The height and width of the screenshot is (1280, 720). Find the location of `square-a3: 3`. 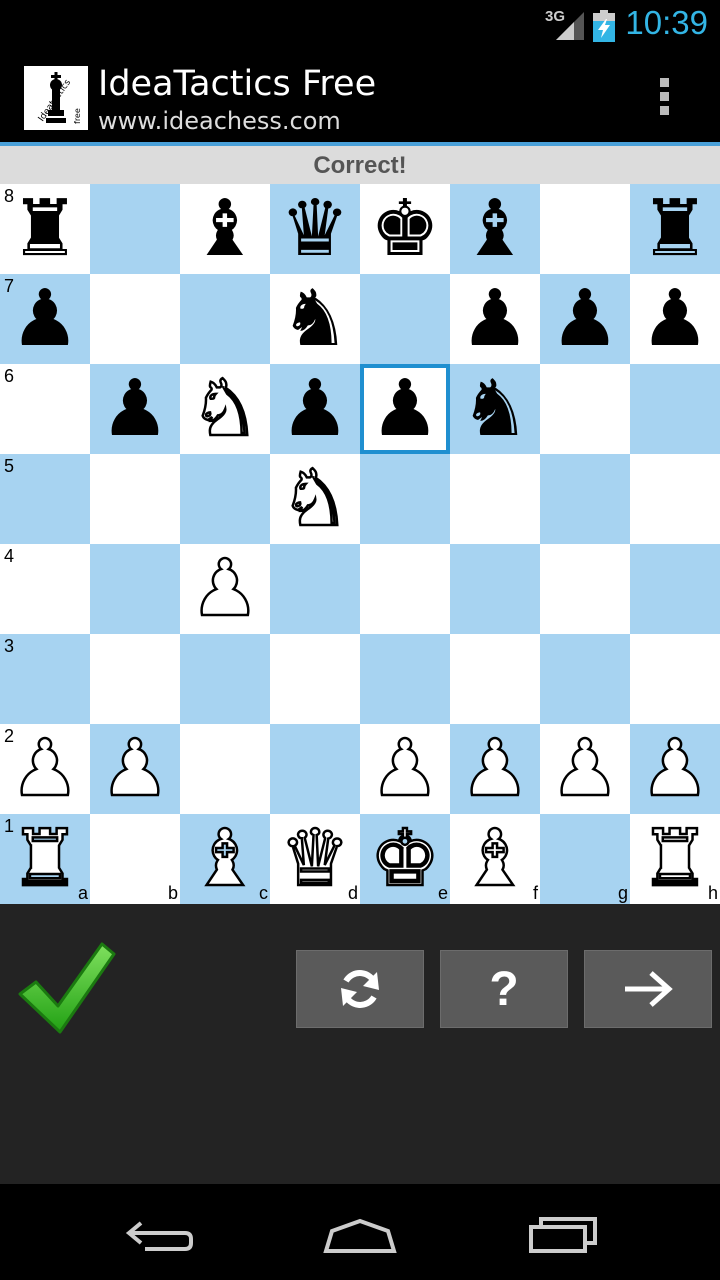

square-a3: 3 is located at coordinates (45, 679).